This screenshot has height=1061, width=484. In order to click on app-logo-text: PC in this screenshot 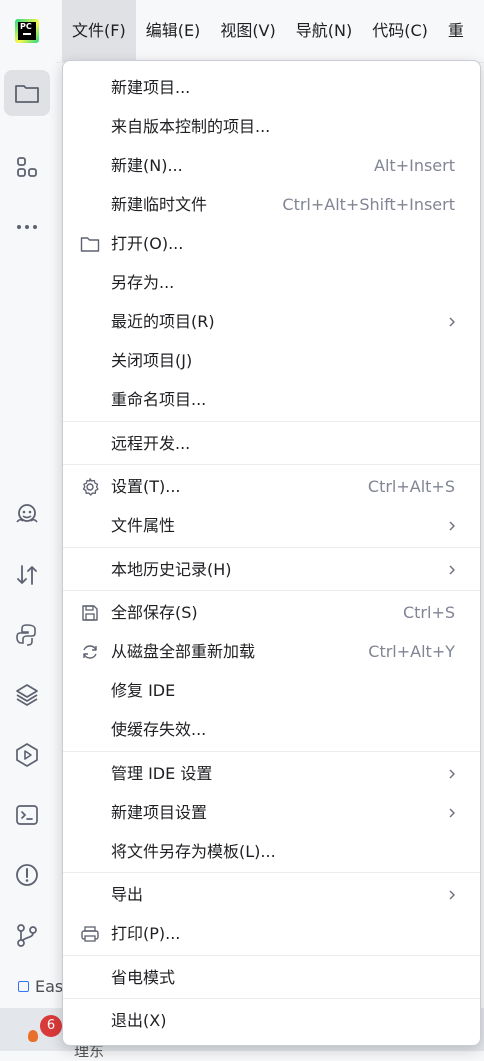, I will do `click(26, 26)`.